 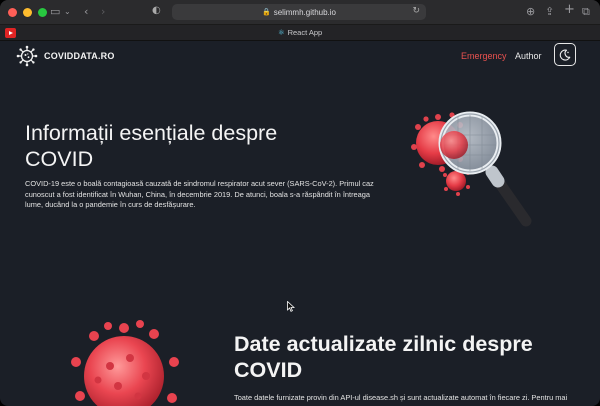 I want to click on privacy-shield-icon: ◐, so click(x=156, y=10).